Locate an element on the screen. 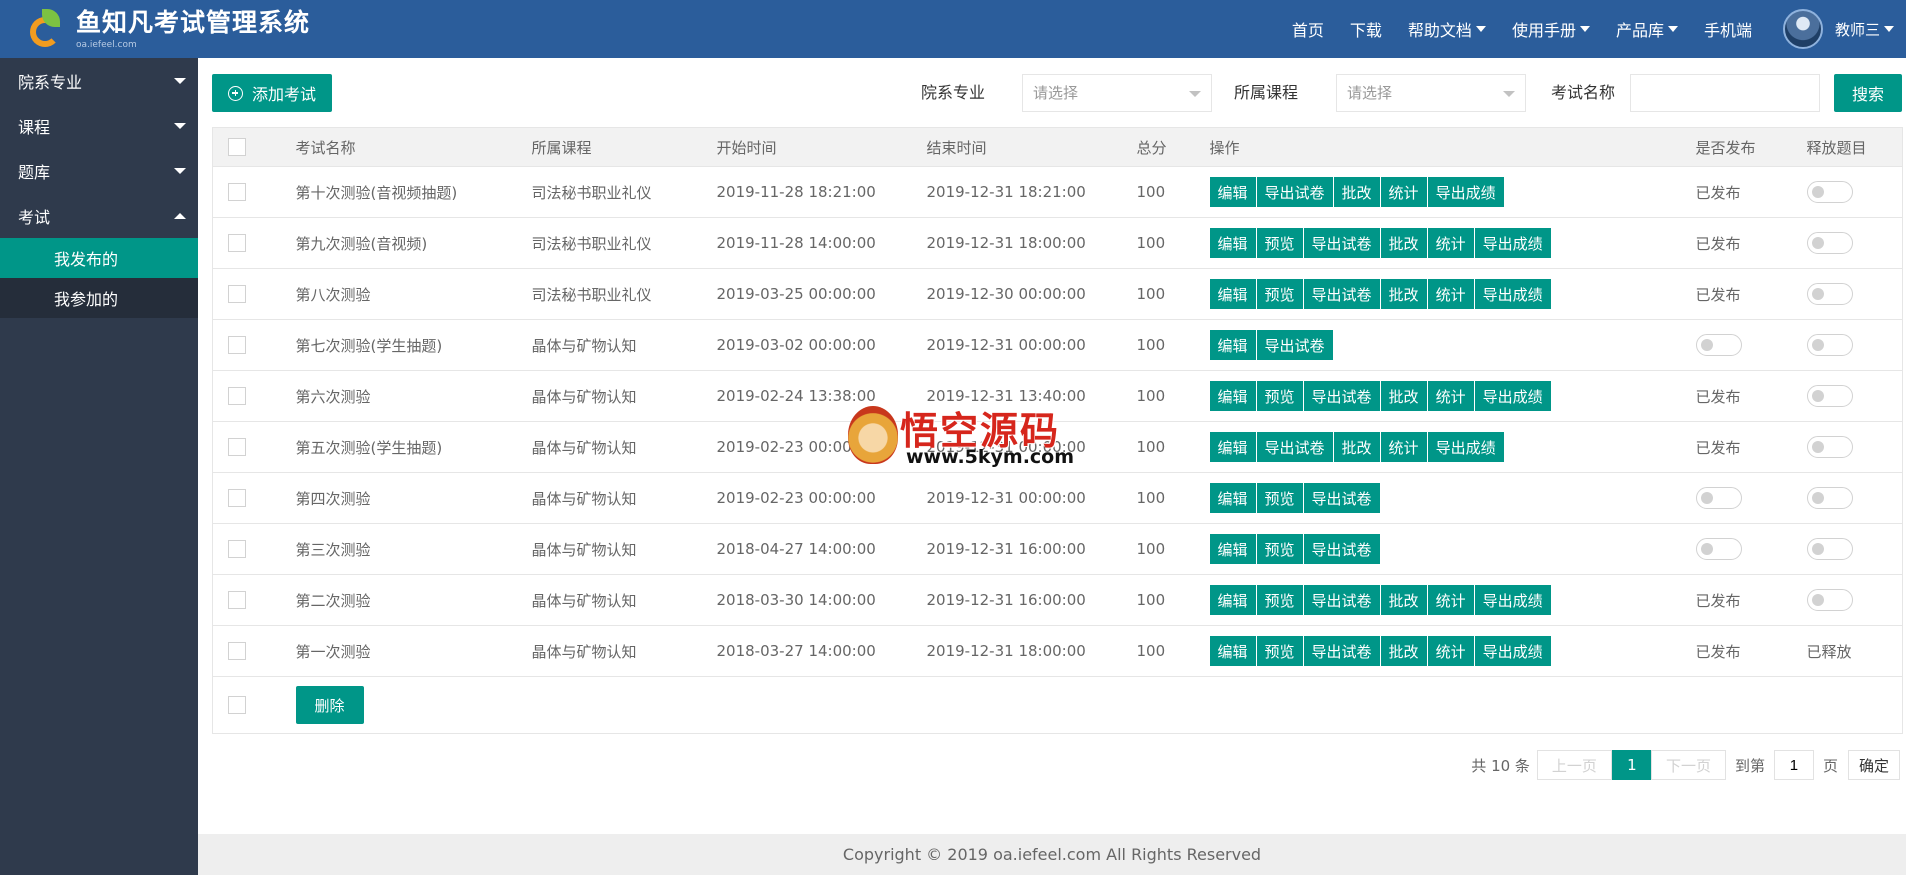 The width and height of the screenshot is (1906, 875). goto-page-input is located at coordinates (1793, 765).